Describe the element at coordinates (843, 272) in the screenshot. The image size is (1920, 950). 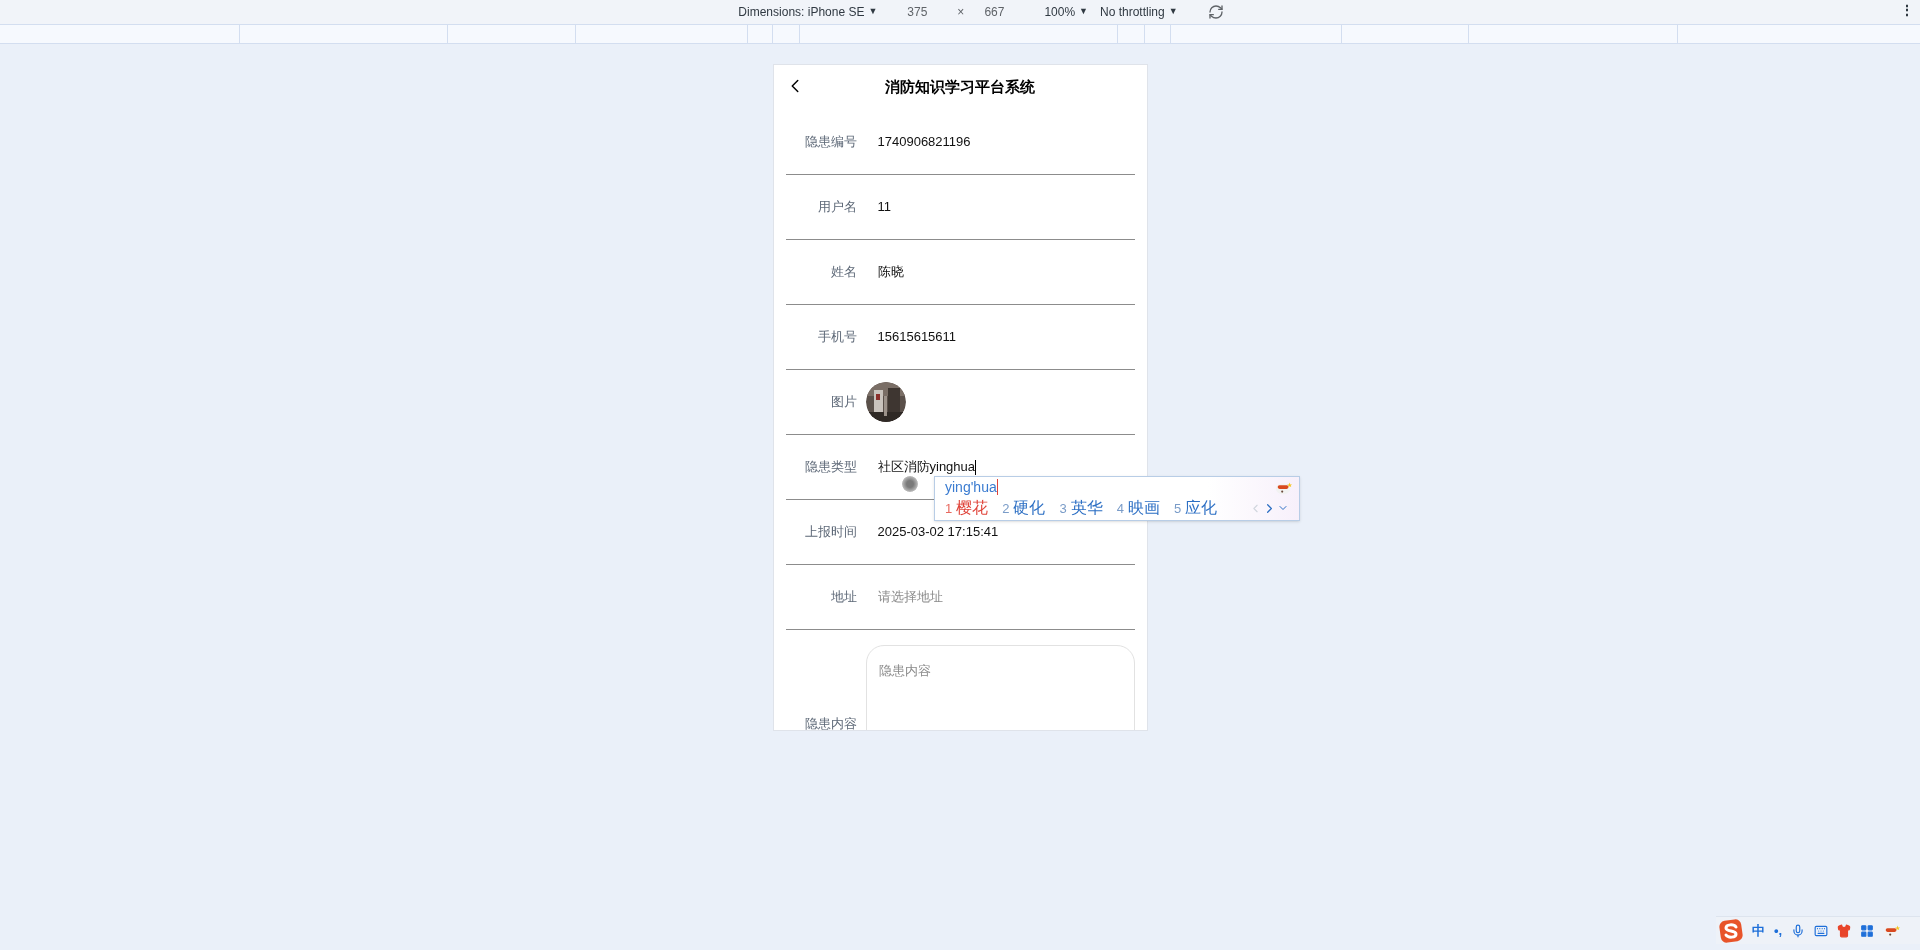
I see `field-label: 姓名` at that location.